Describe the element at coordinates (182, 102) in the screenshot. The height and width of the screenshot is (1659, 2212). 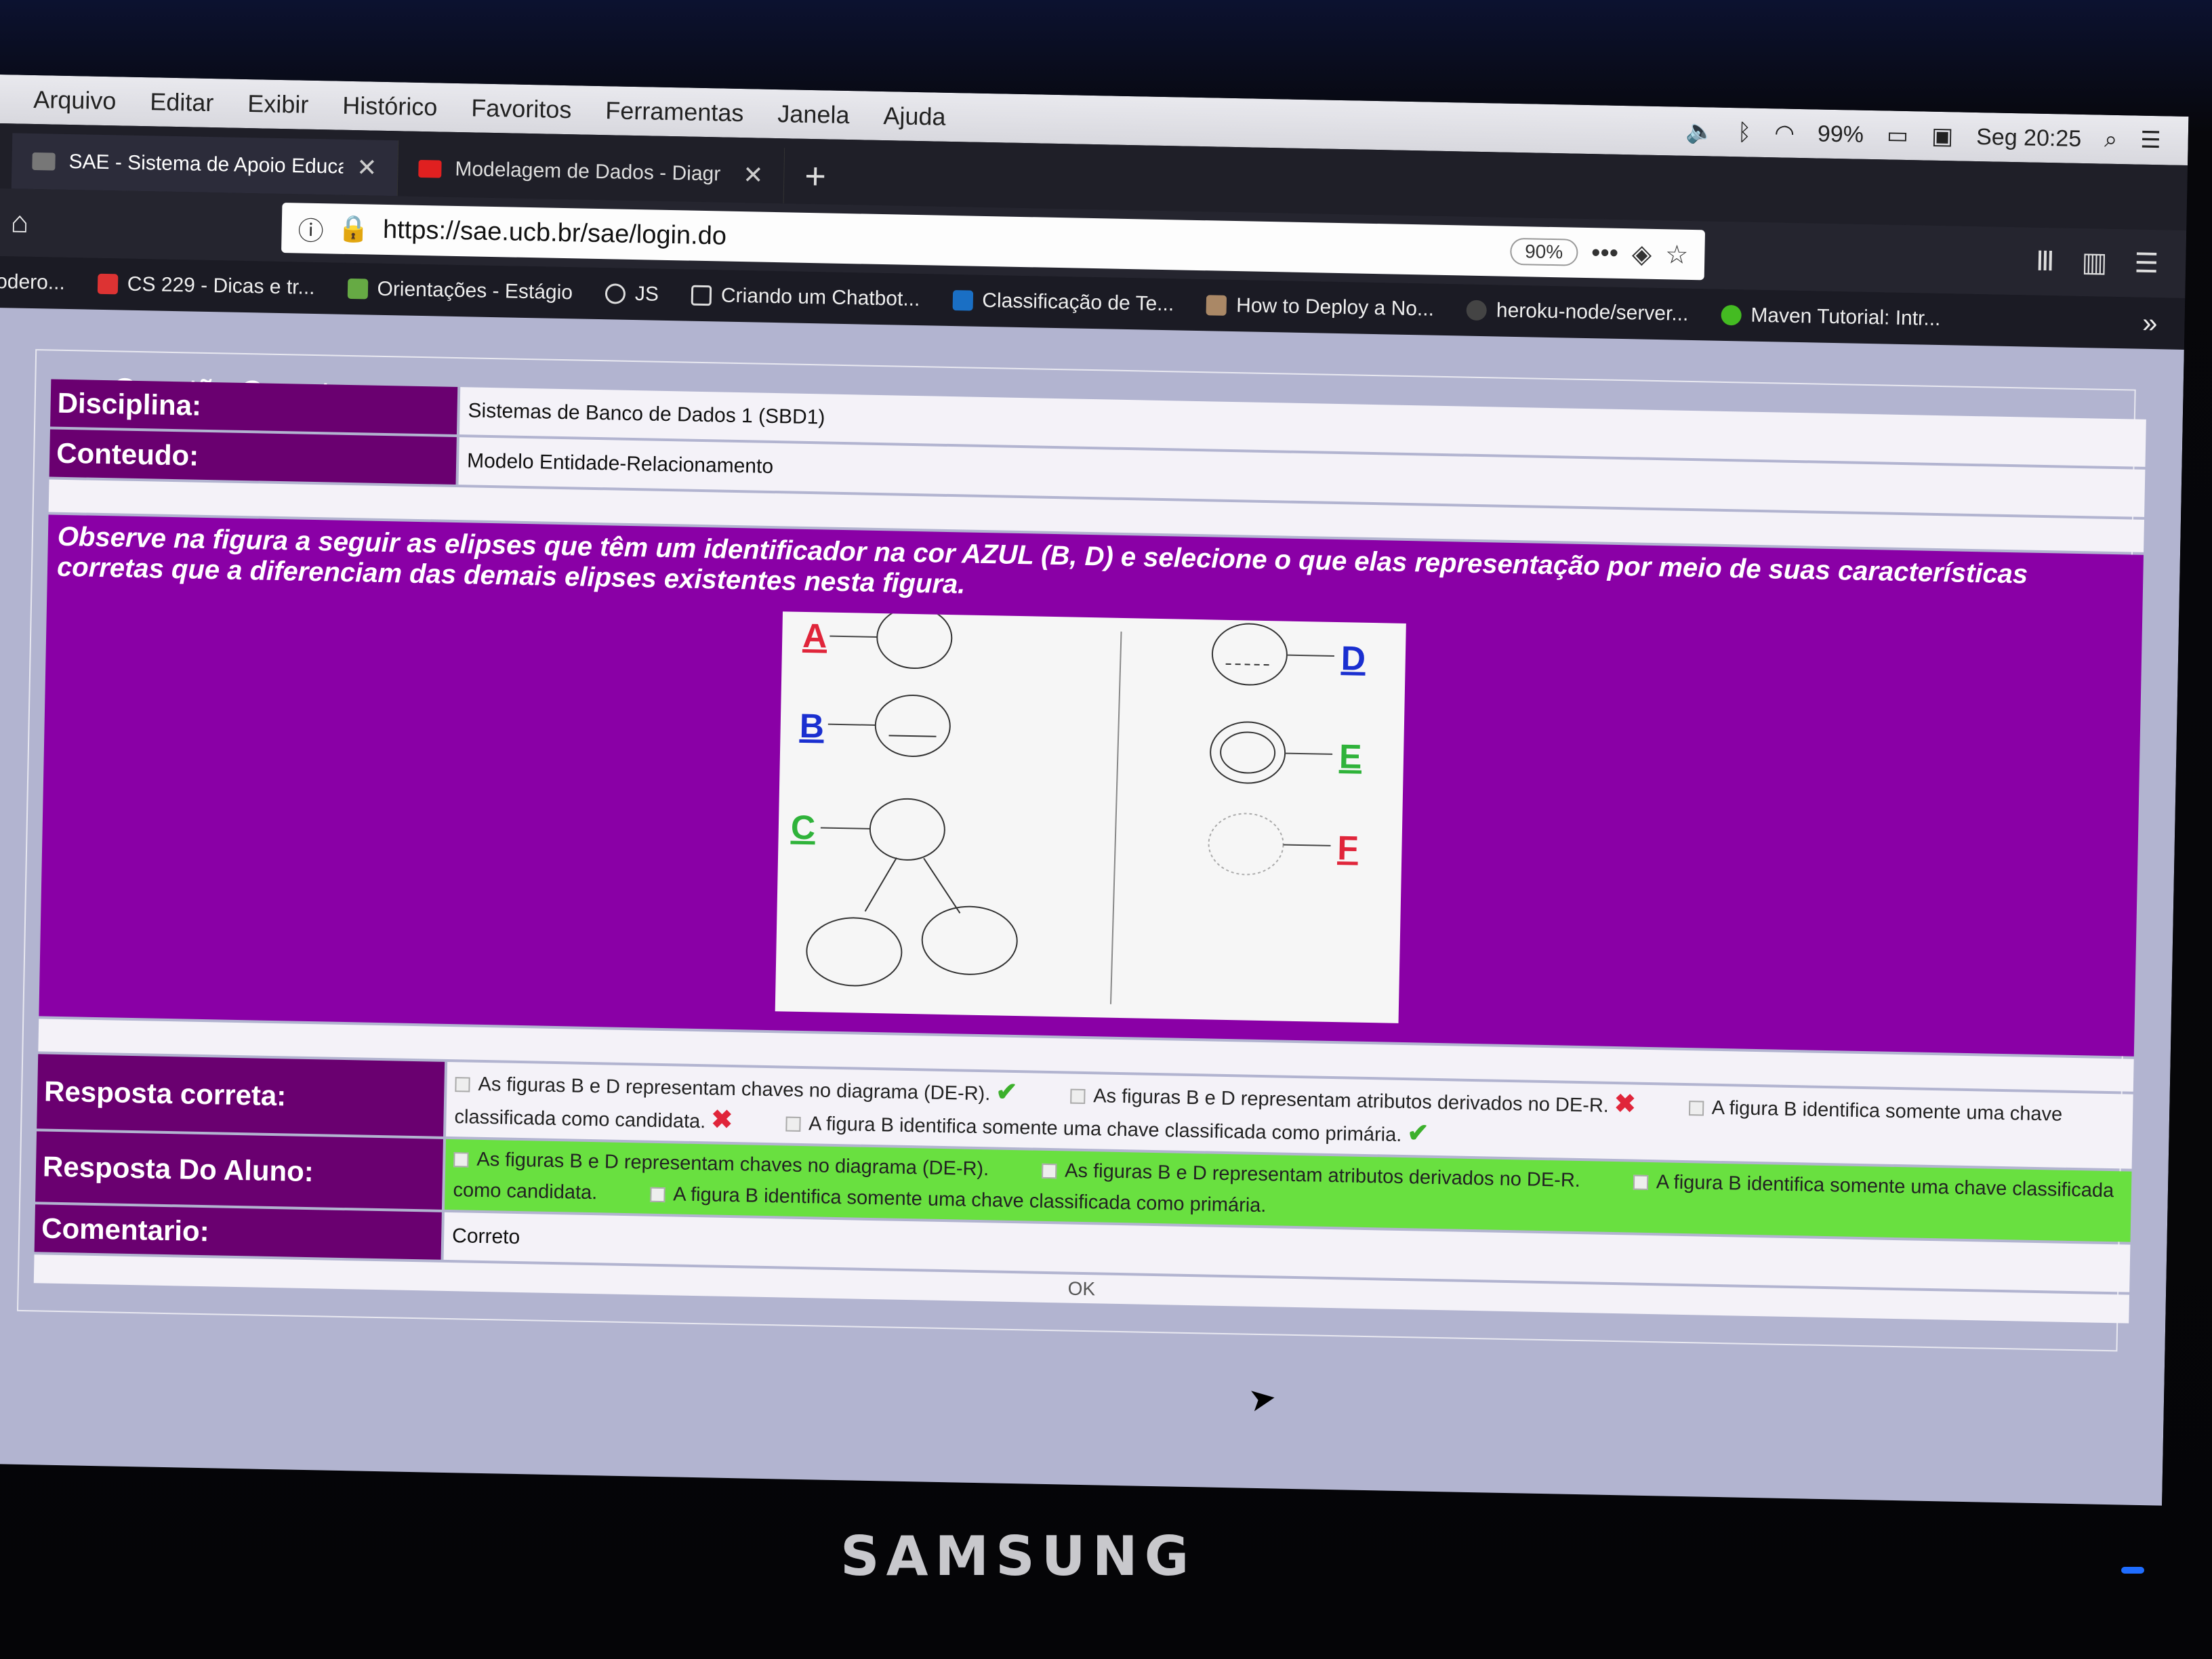
I see `menu-editar: Editar` at that location.